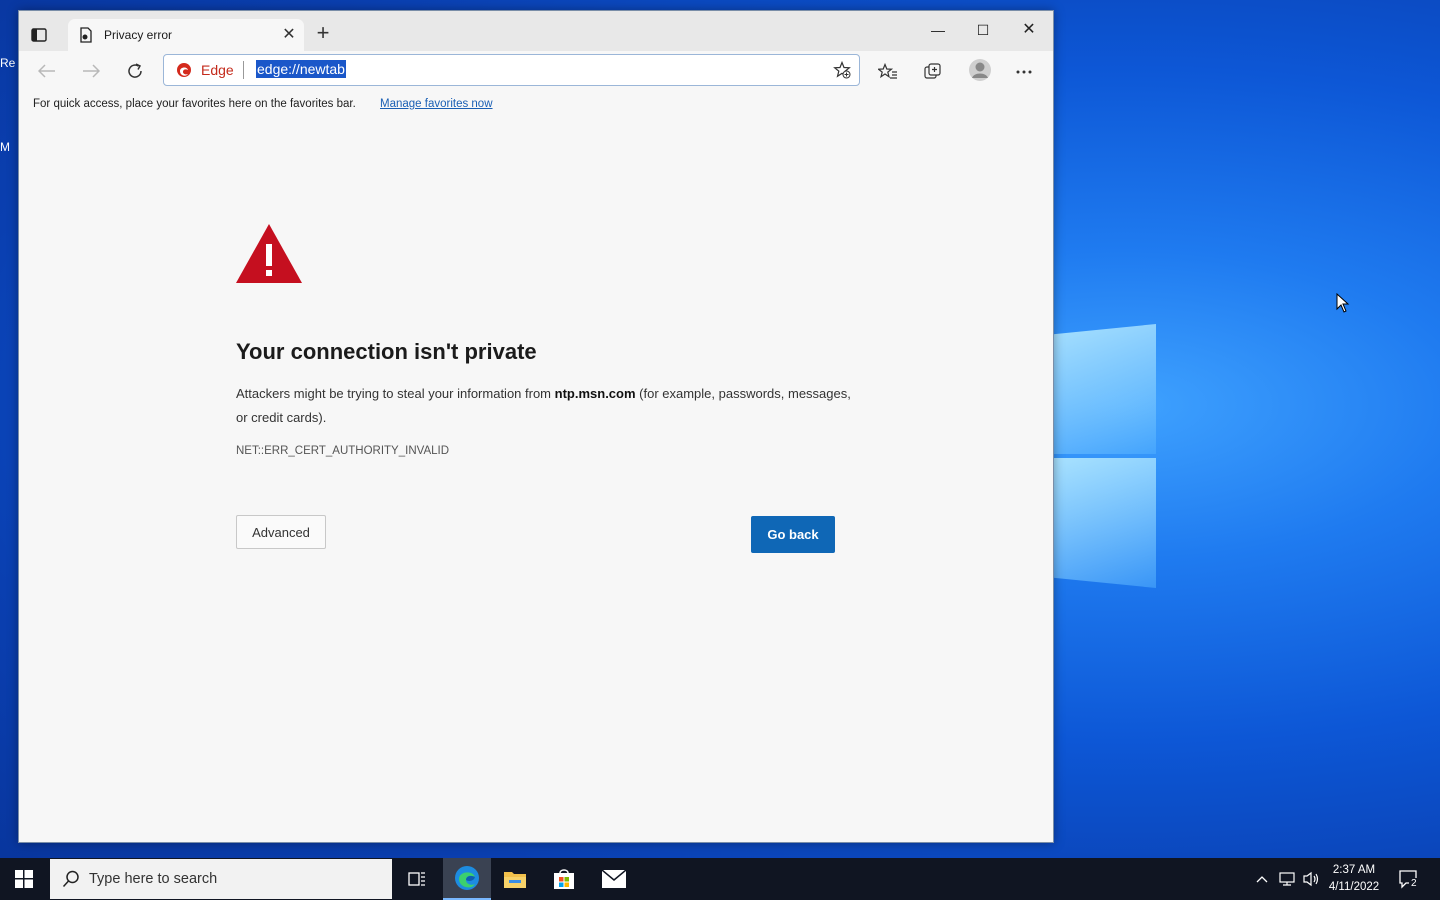 This screenshot has height=900, width=1440. Describe the element at coordinates (1029, 30) in the screenshot. I see `close-window-icon: ✕` at that location.